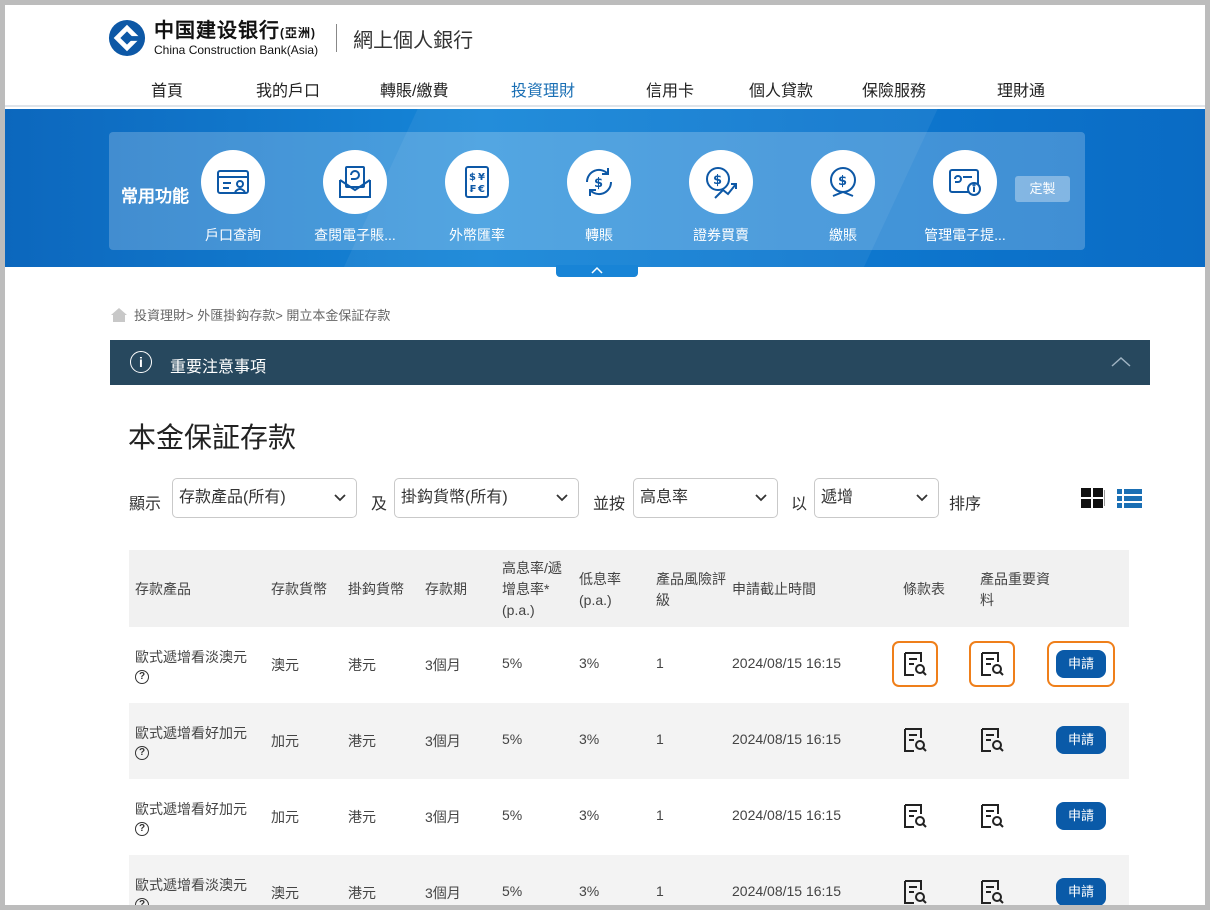  What do you see at coordinates (965, 504) in the screenshot?
I see `sort-label: 排序` at bounding box center [965, 504].